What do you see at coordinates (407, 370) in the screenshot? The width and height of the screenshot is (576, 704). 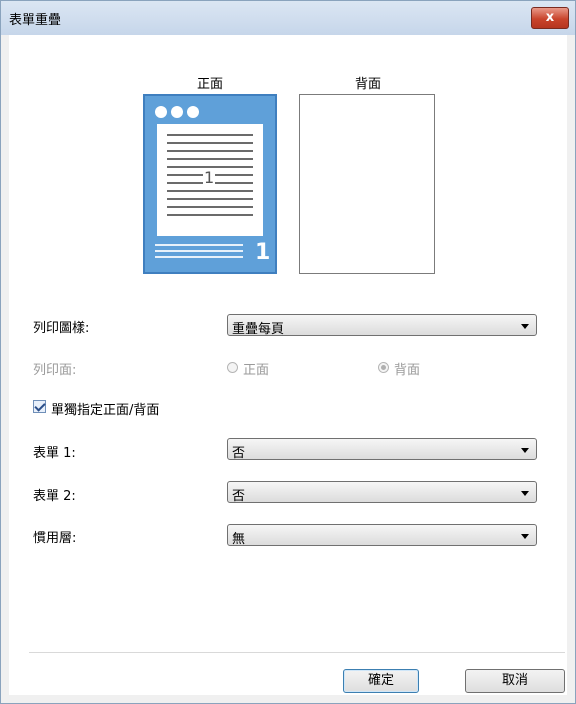 I see `print-side-back-label: 背面` at bounding box center [407, 370].